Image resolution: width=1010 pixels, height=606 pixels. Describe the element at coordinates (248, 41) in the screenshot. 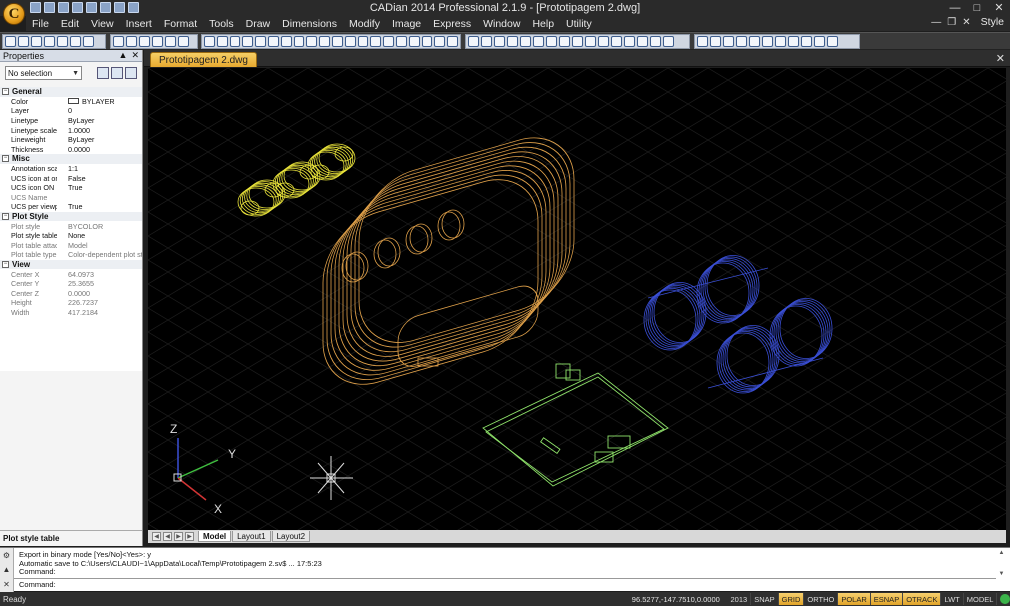

I see `arc-icon` at that location.